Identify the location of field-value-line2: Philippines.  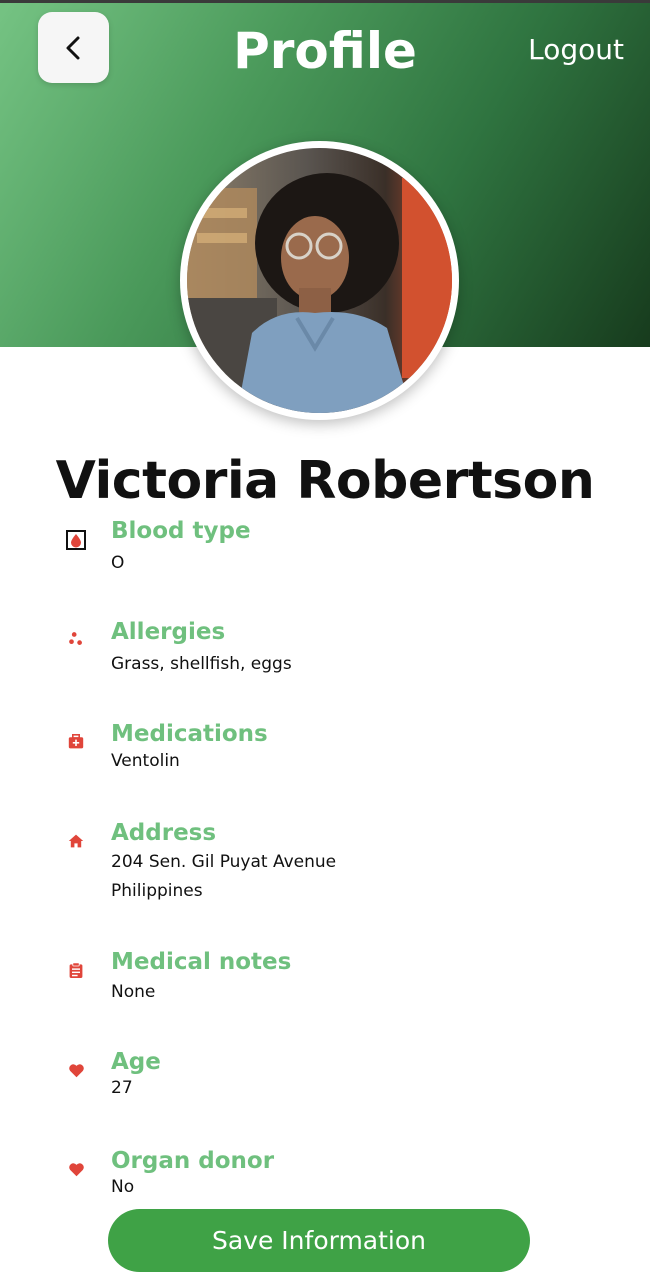
(157, 891).